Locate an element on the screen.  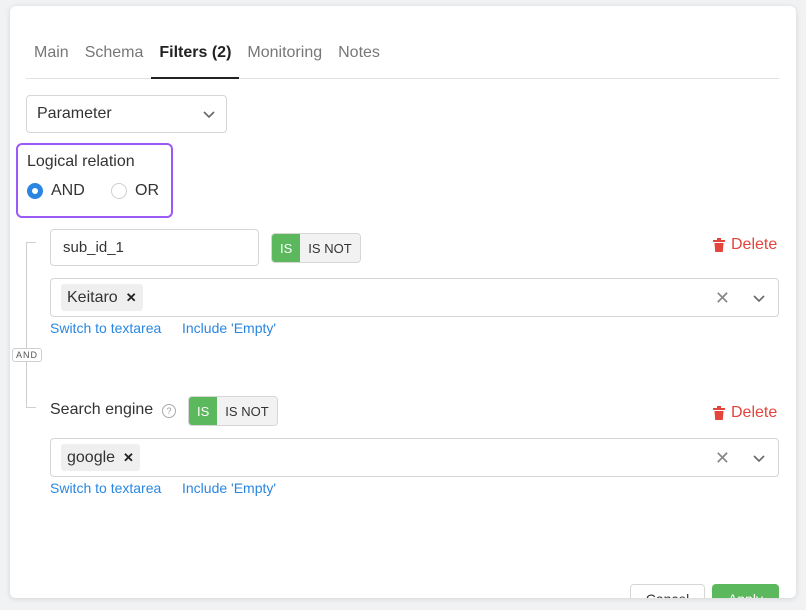
filter1-switch-textarea-link: Switch to textarea is located at coordinates (105, 328).